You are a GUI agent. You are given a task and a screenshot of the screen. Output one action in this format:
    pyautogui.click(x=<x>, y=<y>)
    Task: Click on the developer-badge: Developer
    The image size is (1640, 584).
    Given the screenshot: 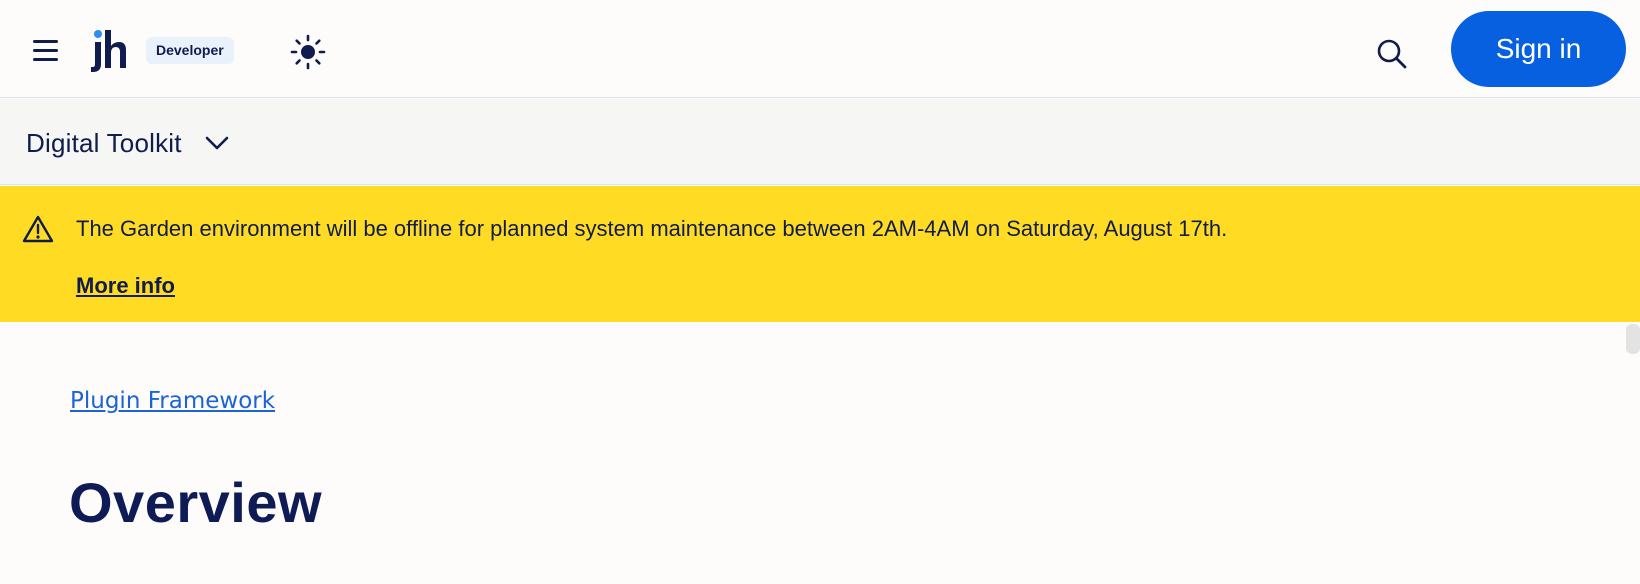 What is the action you would take?
    pyautogui.click(x=190, y=50)
    